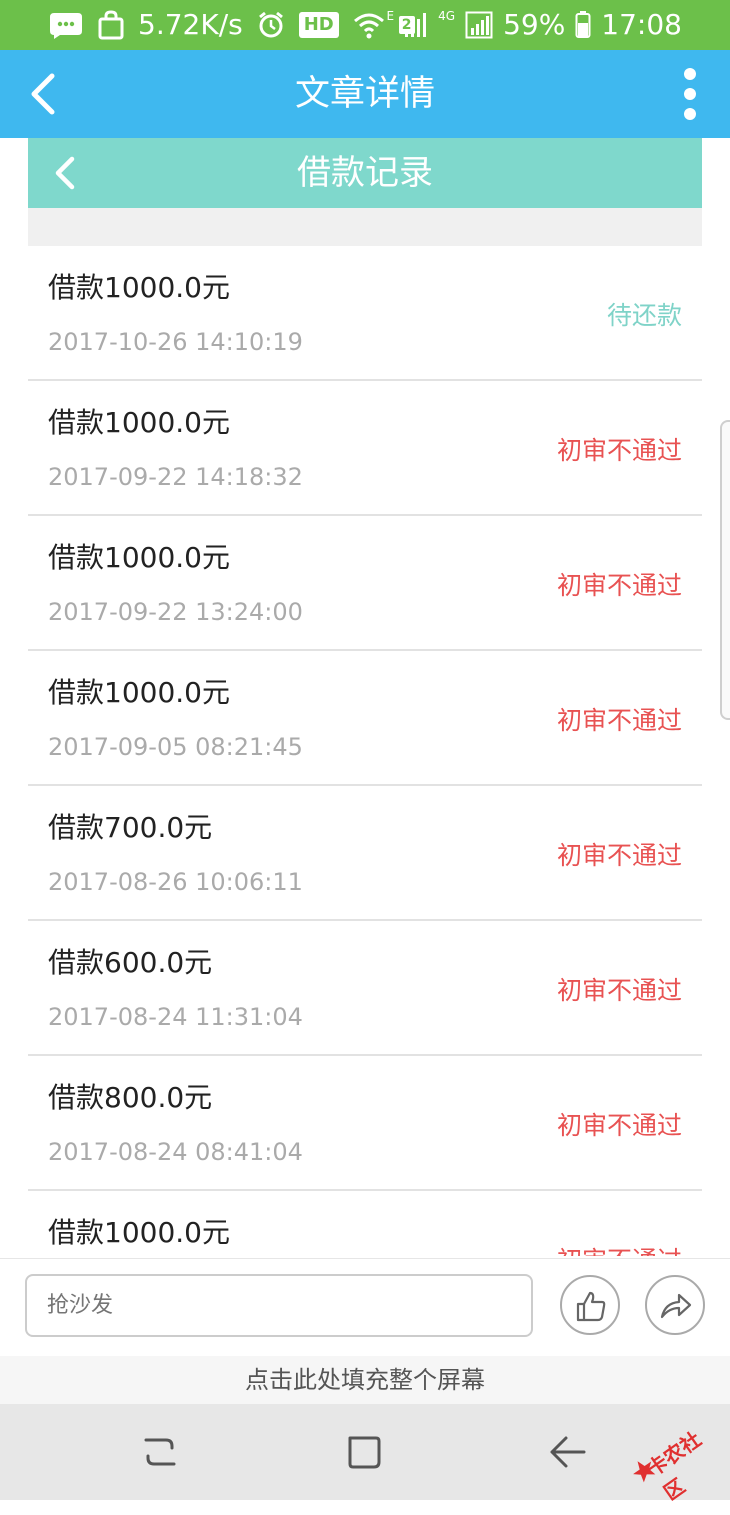 The width and height of the screenshot is (730, 1515). I want to click on comment-bar, so click(365, 1307).